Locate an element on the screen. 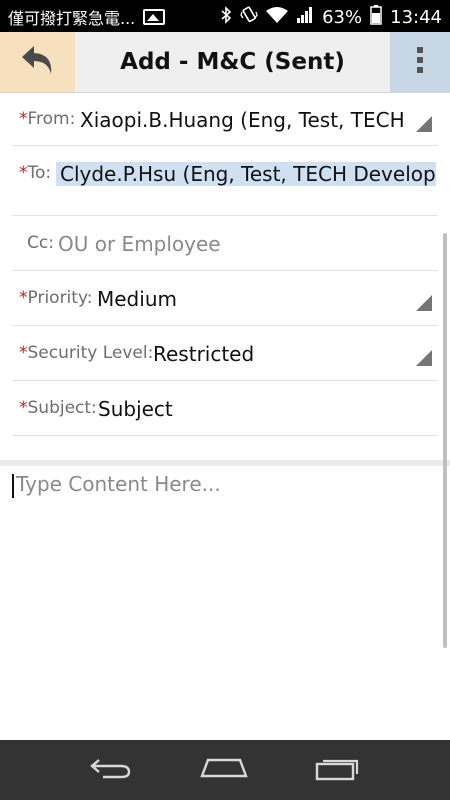 The height and width of the screenshot is (800, 450). subject-field: *Subject: Subject is located at coordinates (225, 408).